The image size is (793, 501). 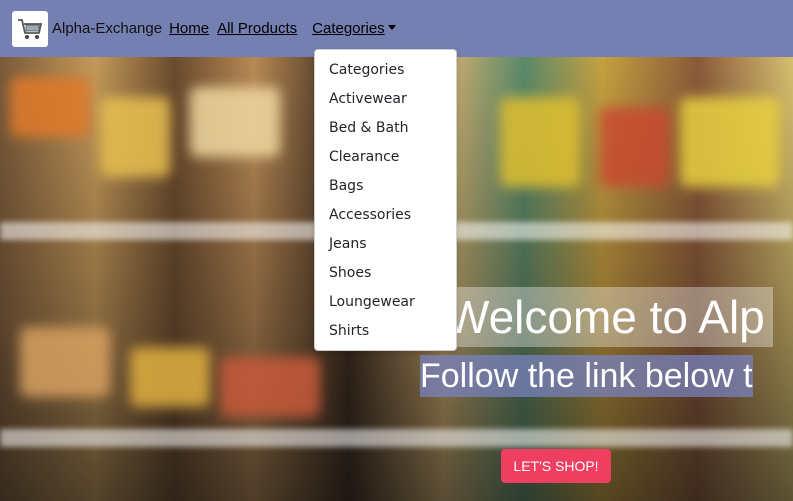 I want to click on shopping-cart-icon, so click(x=30, y=28).